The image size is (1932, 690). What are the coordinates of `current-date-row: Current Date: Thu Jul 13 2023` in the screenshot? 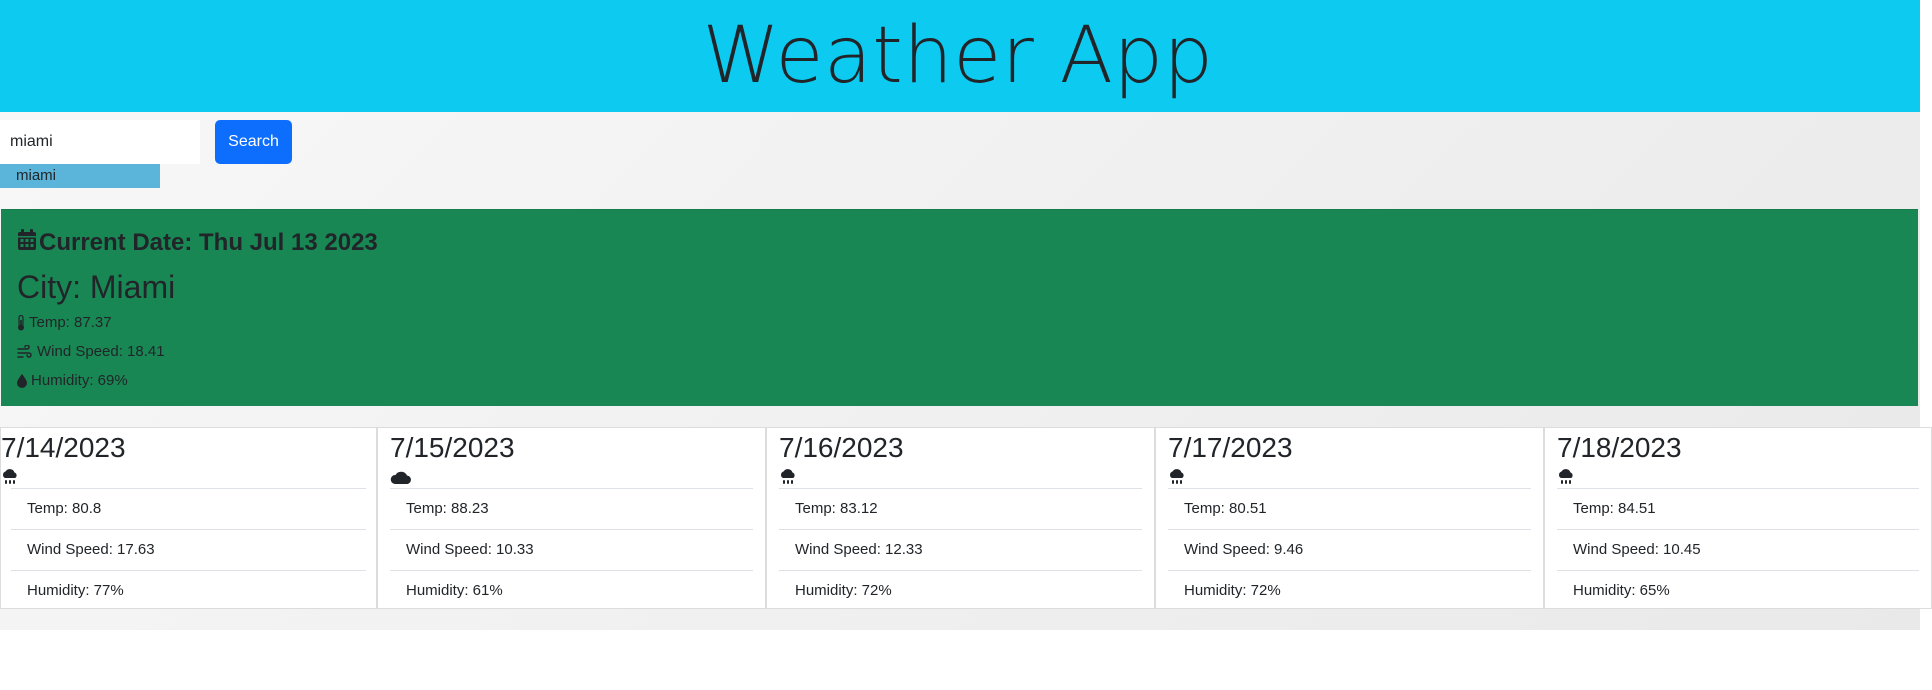 It's located at (959, 243).